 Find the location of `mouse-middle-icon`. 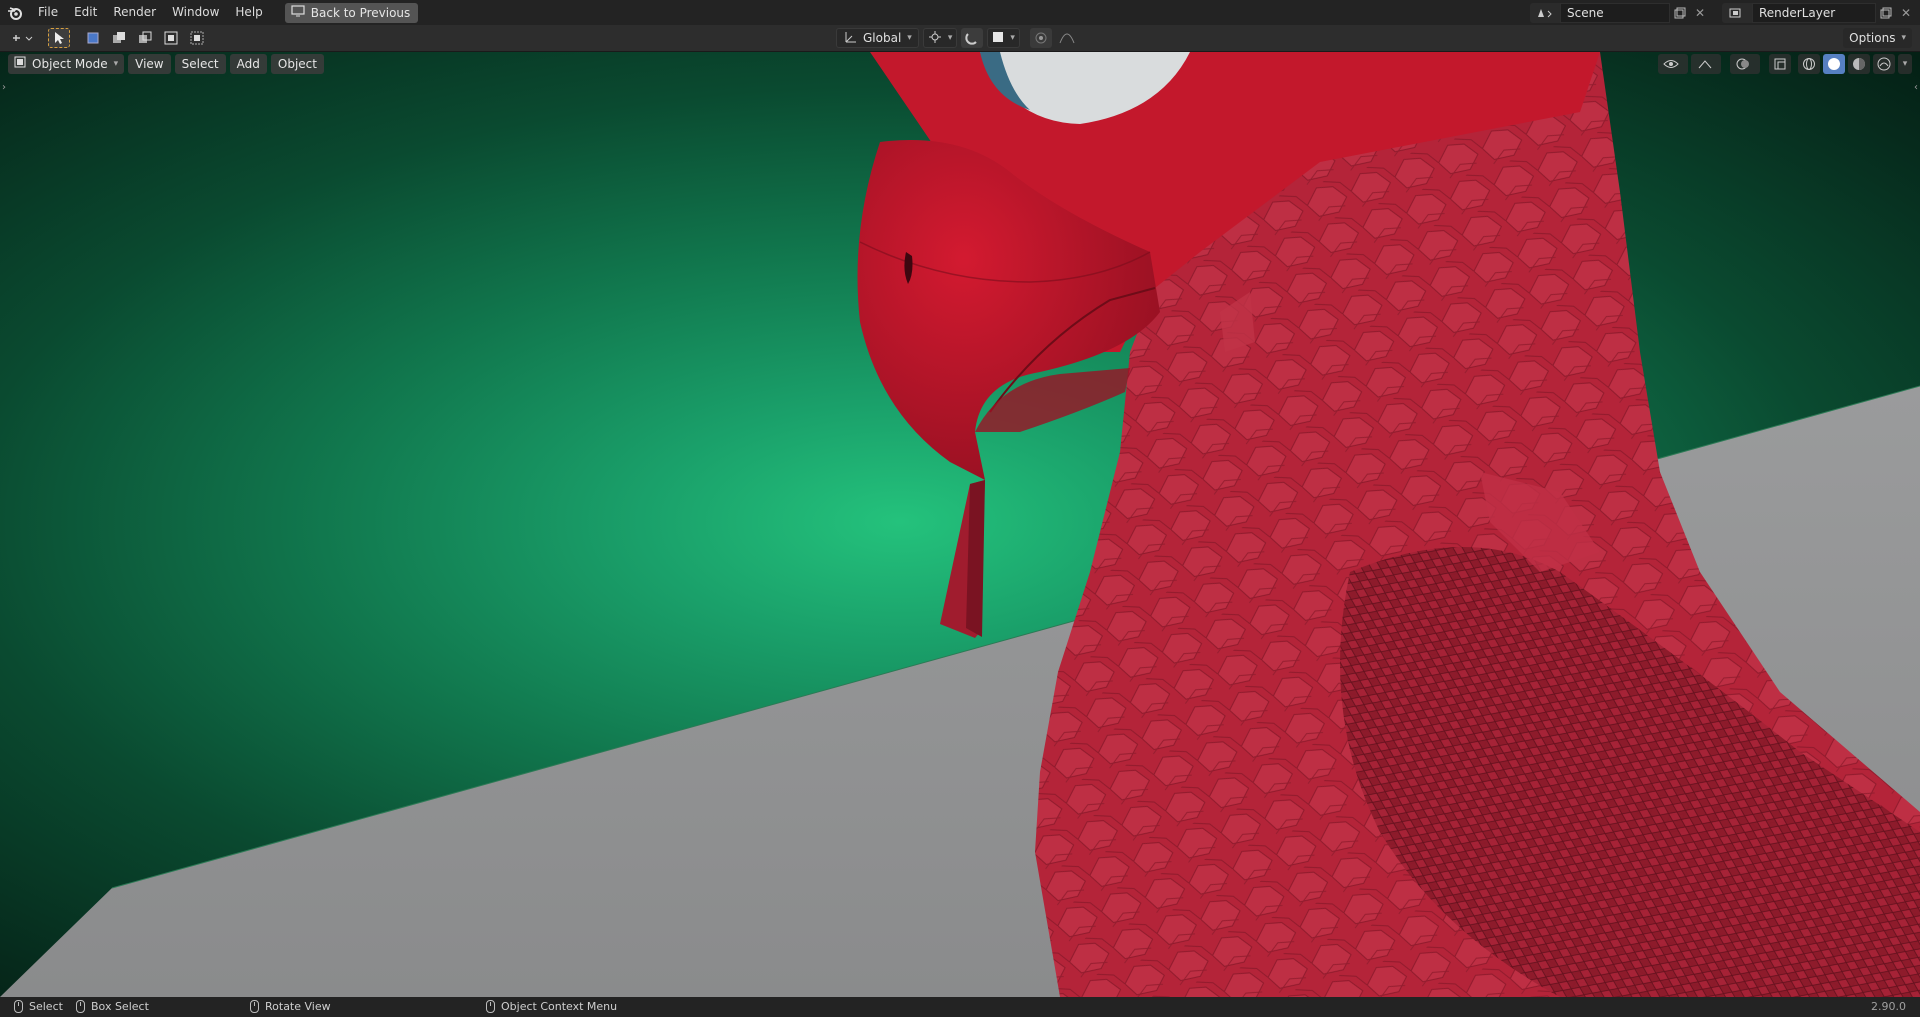

mouse-middle-icon is located at coordinates (254, 1006).